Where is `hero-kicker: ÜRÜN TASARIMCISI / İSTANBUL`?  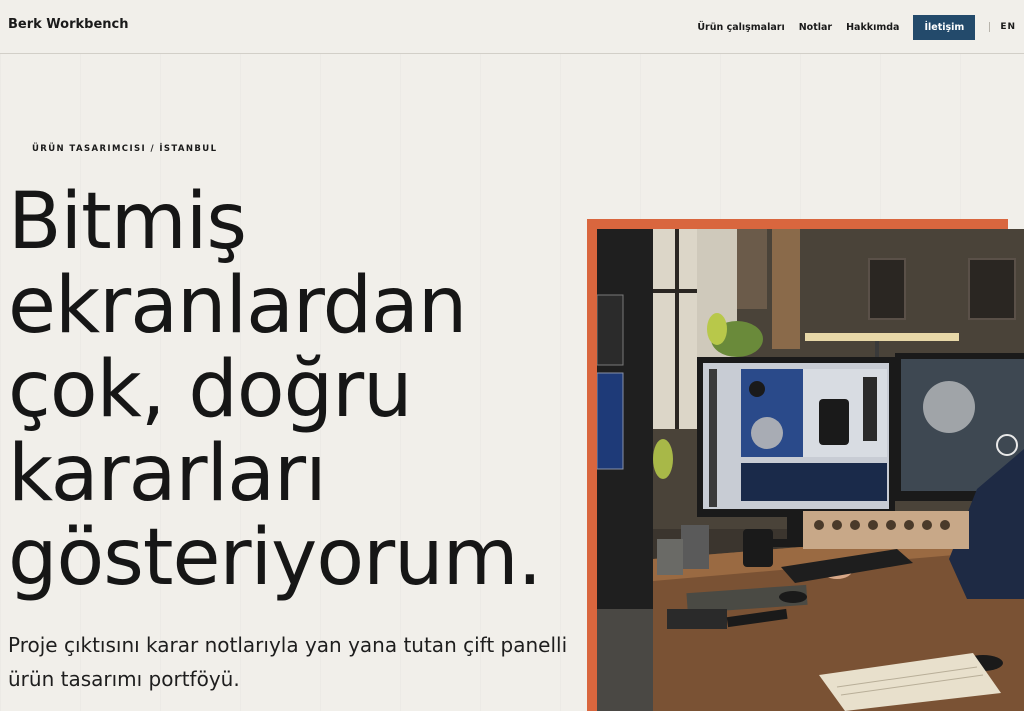
hero-kicker: ÜRÜN TASARIMCISI / İSTANBUL is located at coordinates (125, 149).